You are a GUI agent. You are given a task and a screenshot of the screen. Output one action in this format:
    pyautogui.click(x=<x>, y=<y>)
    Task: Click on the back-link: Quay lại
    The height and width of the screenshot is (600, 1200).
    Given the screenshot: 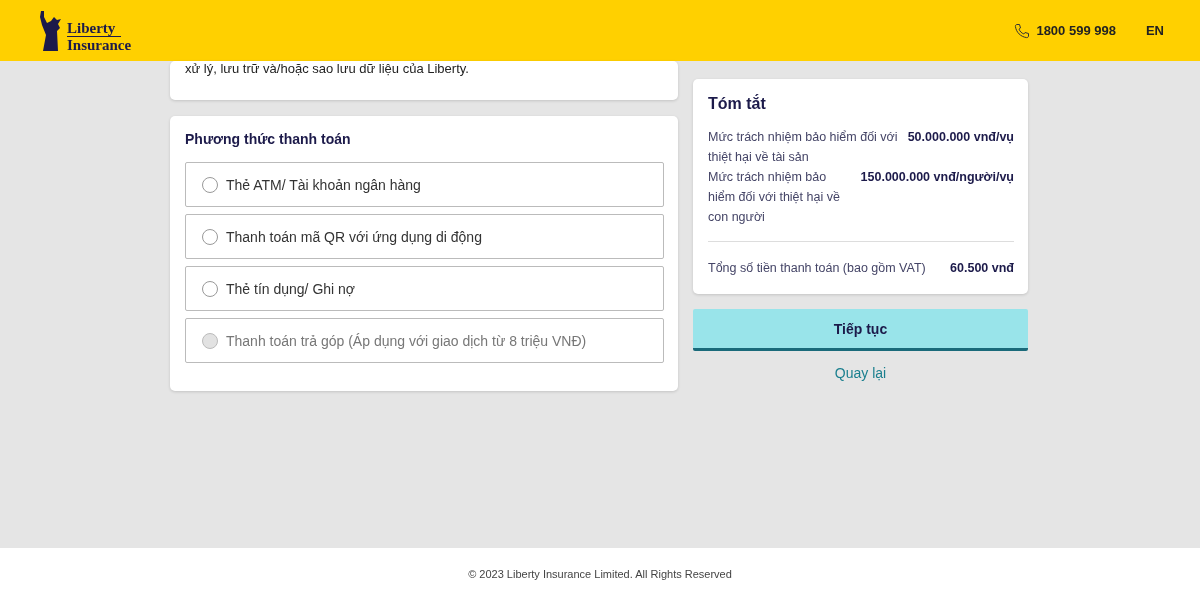 What is the action you would take?
    pyautogui.click(x=860, y=373)
    